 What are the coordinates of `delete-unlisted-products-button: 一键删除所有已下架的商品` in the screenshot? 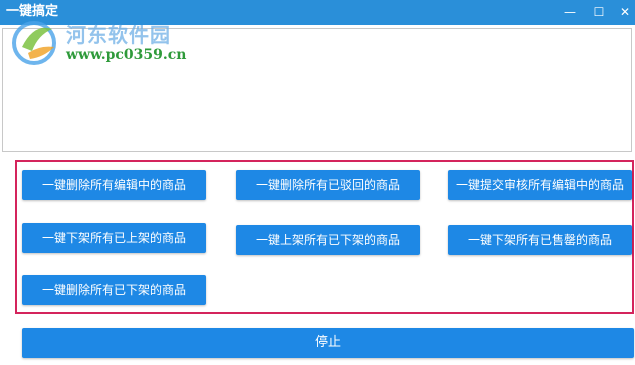 It's located at (114, 290).